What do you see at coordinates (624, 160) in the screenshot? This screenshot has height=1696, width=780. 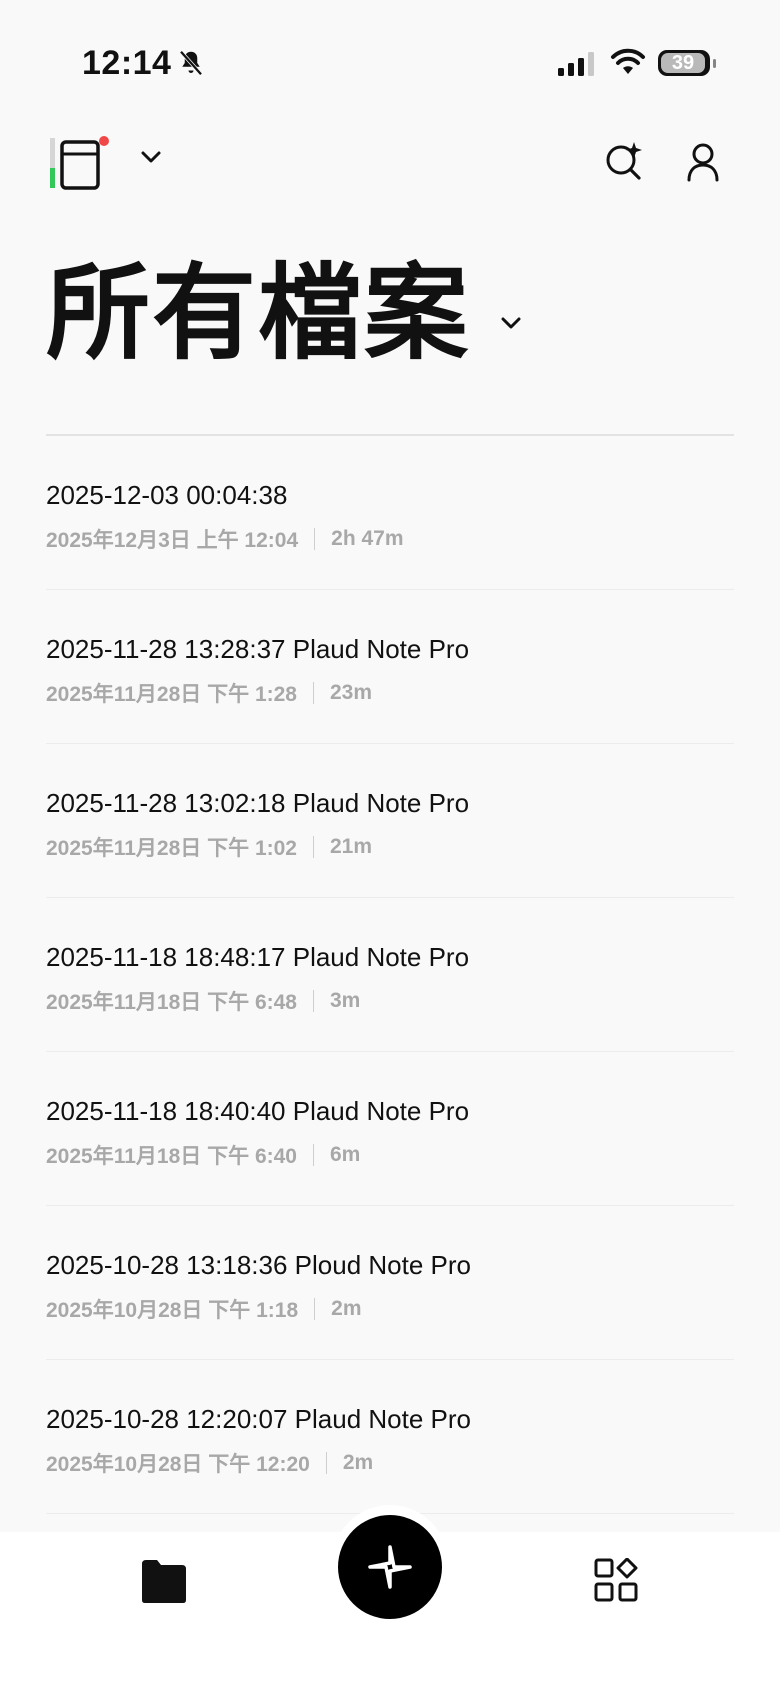 I see `ai-search-icon` at bounding box center [624, 160].